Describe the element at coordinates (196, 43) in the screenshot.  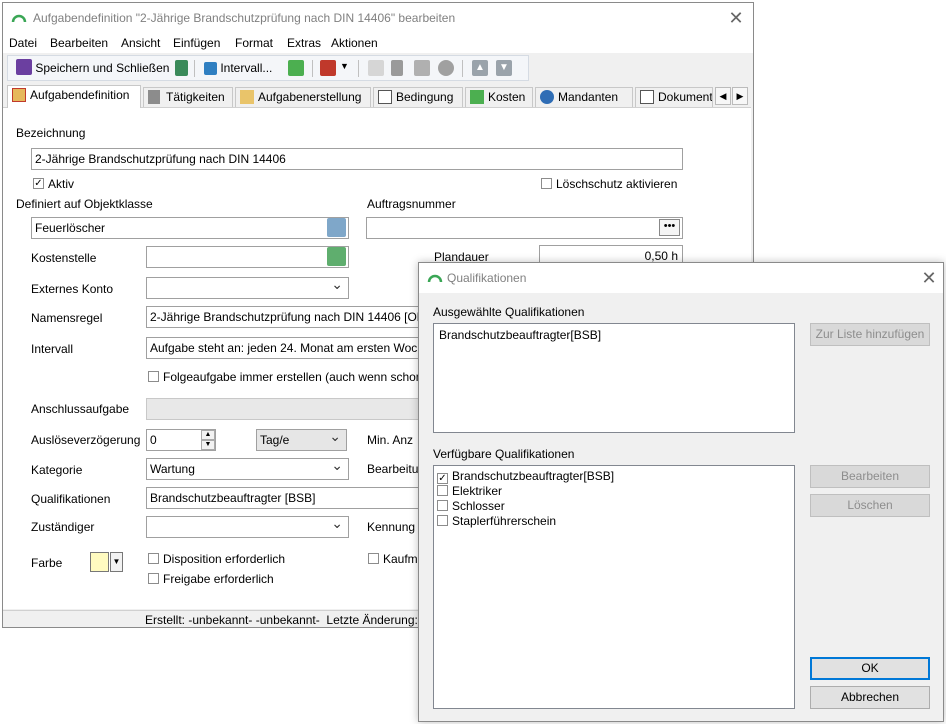
I see `menu-einfuegen: Einfügen` at that location.